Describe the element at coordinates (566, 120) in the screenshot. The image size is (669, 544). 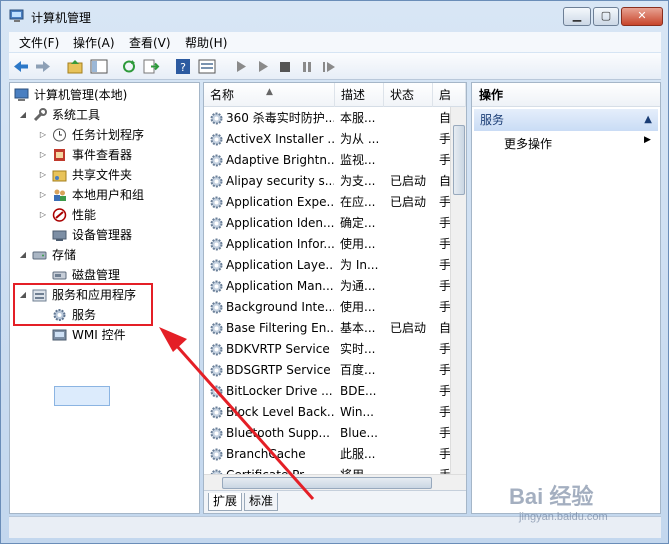
I see `actions-group-services: 服务 ▲` at that location.